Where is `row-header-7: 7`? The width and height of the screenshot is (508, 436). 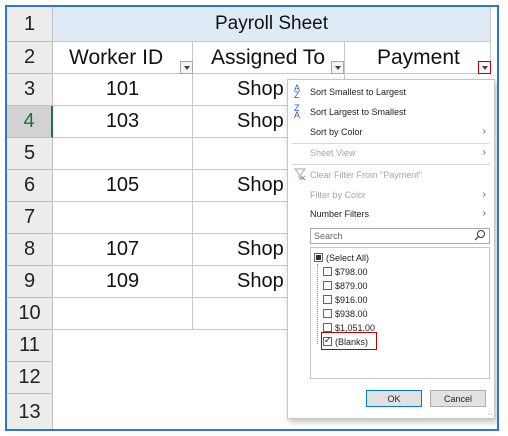
row-header-7: 7 is located at coordinates (30, 218).